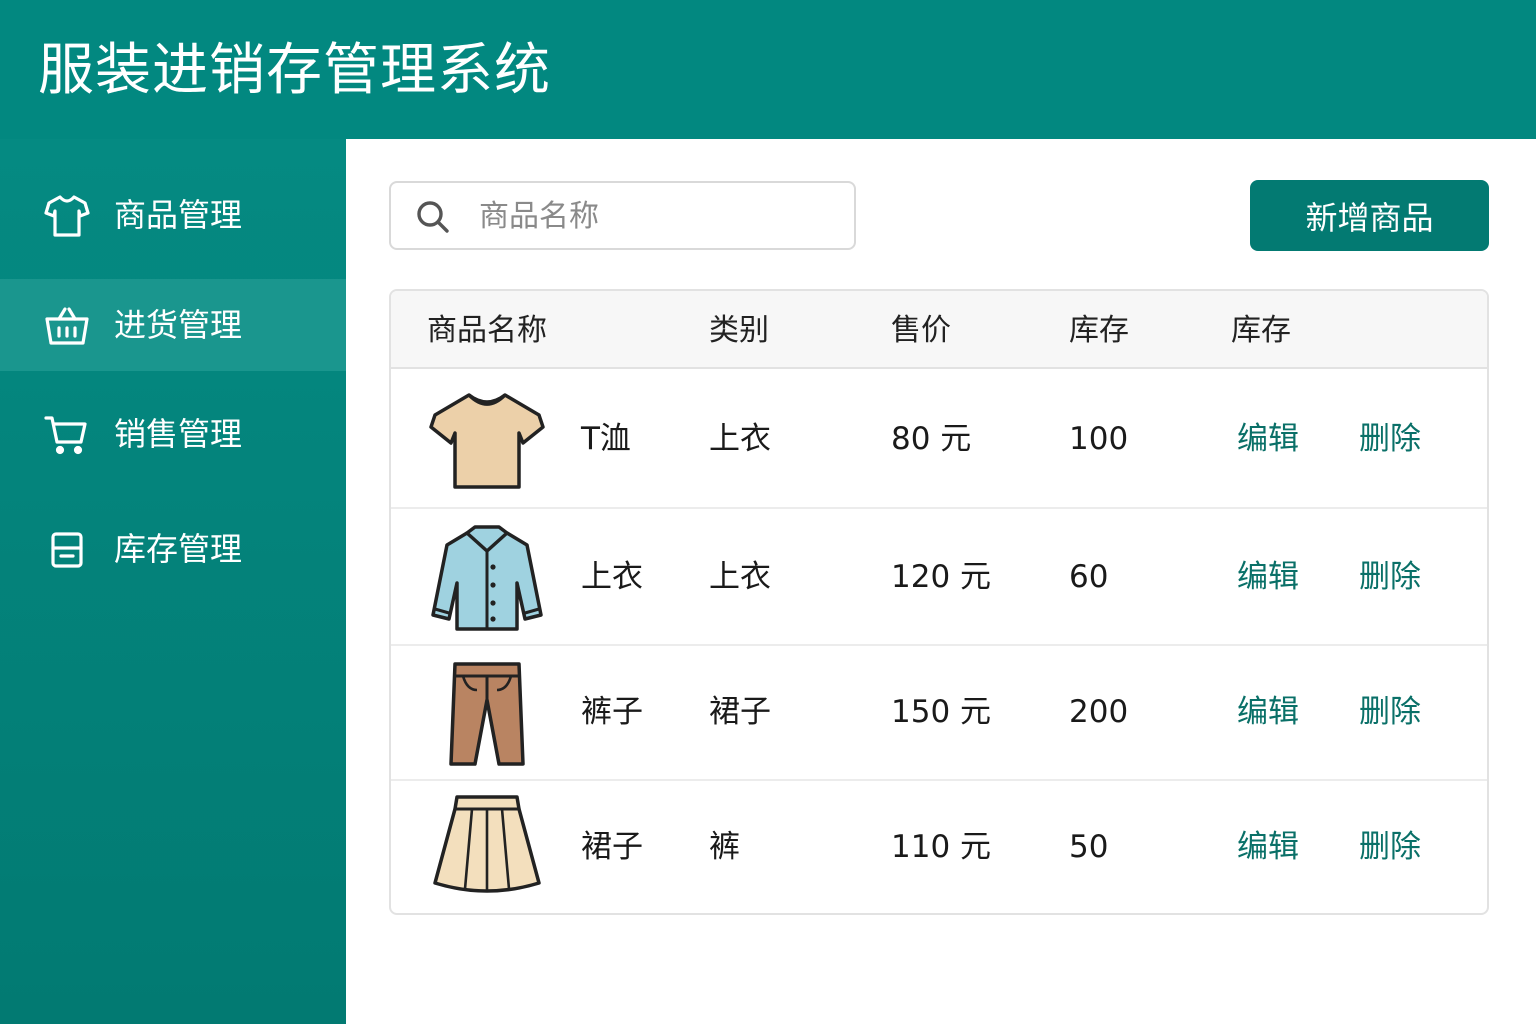 This screenshot has height=1024, width=1536. What do you see at coordinates (740, 712) in the screenshot?
I see `product-category: 裙子` at bounding box center [740, 712].